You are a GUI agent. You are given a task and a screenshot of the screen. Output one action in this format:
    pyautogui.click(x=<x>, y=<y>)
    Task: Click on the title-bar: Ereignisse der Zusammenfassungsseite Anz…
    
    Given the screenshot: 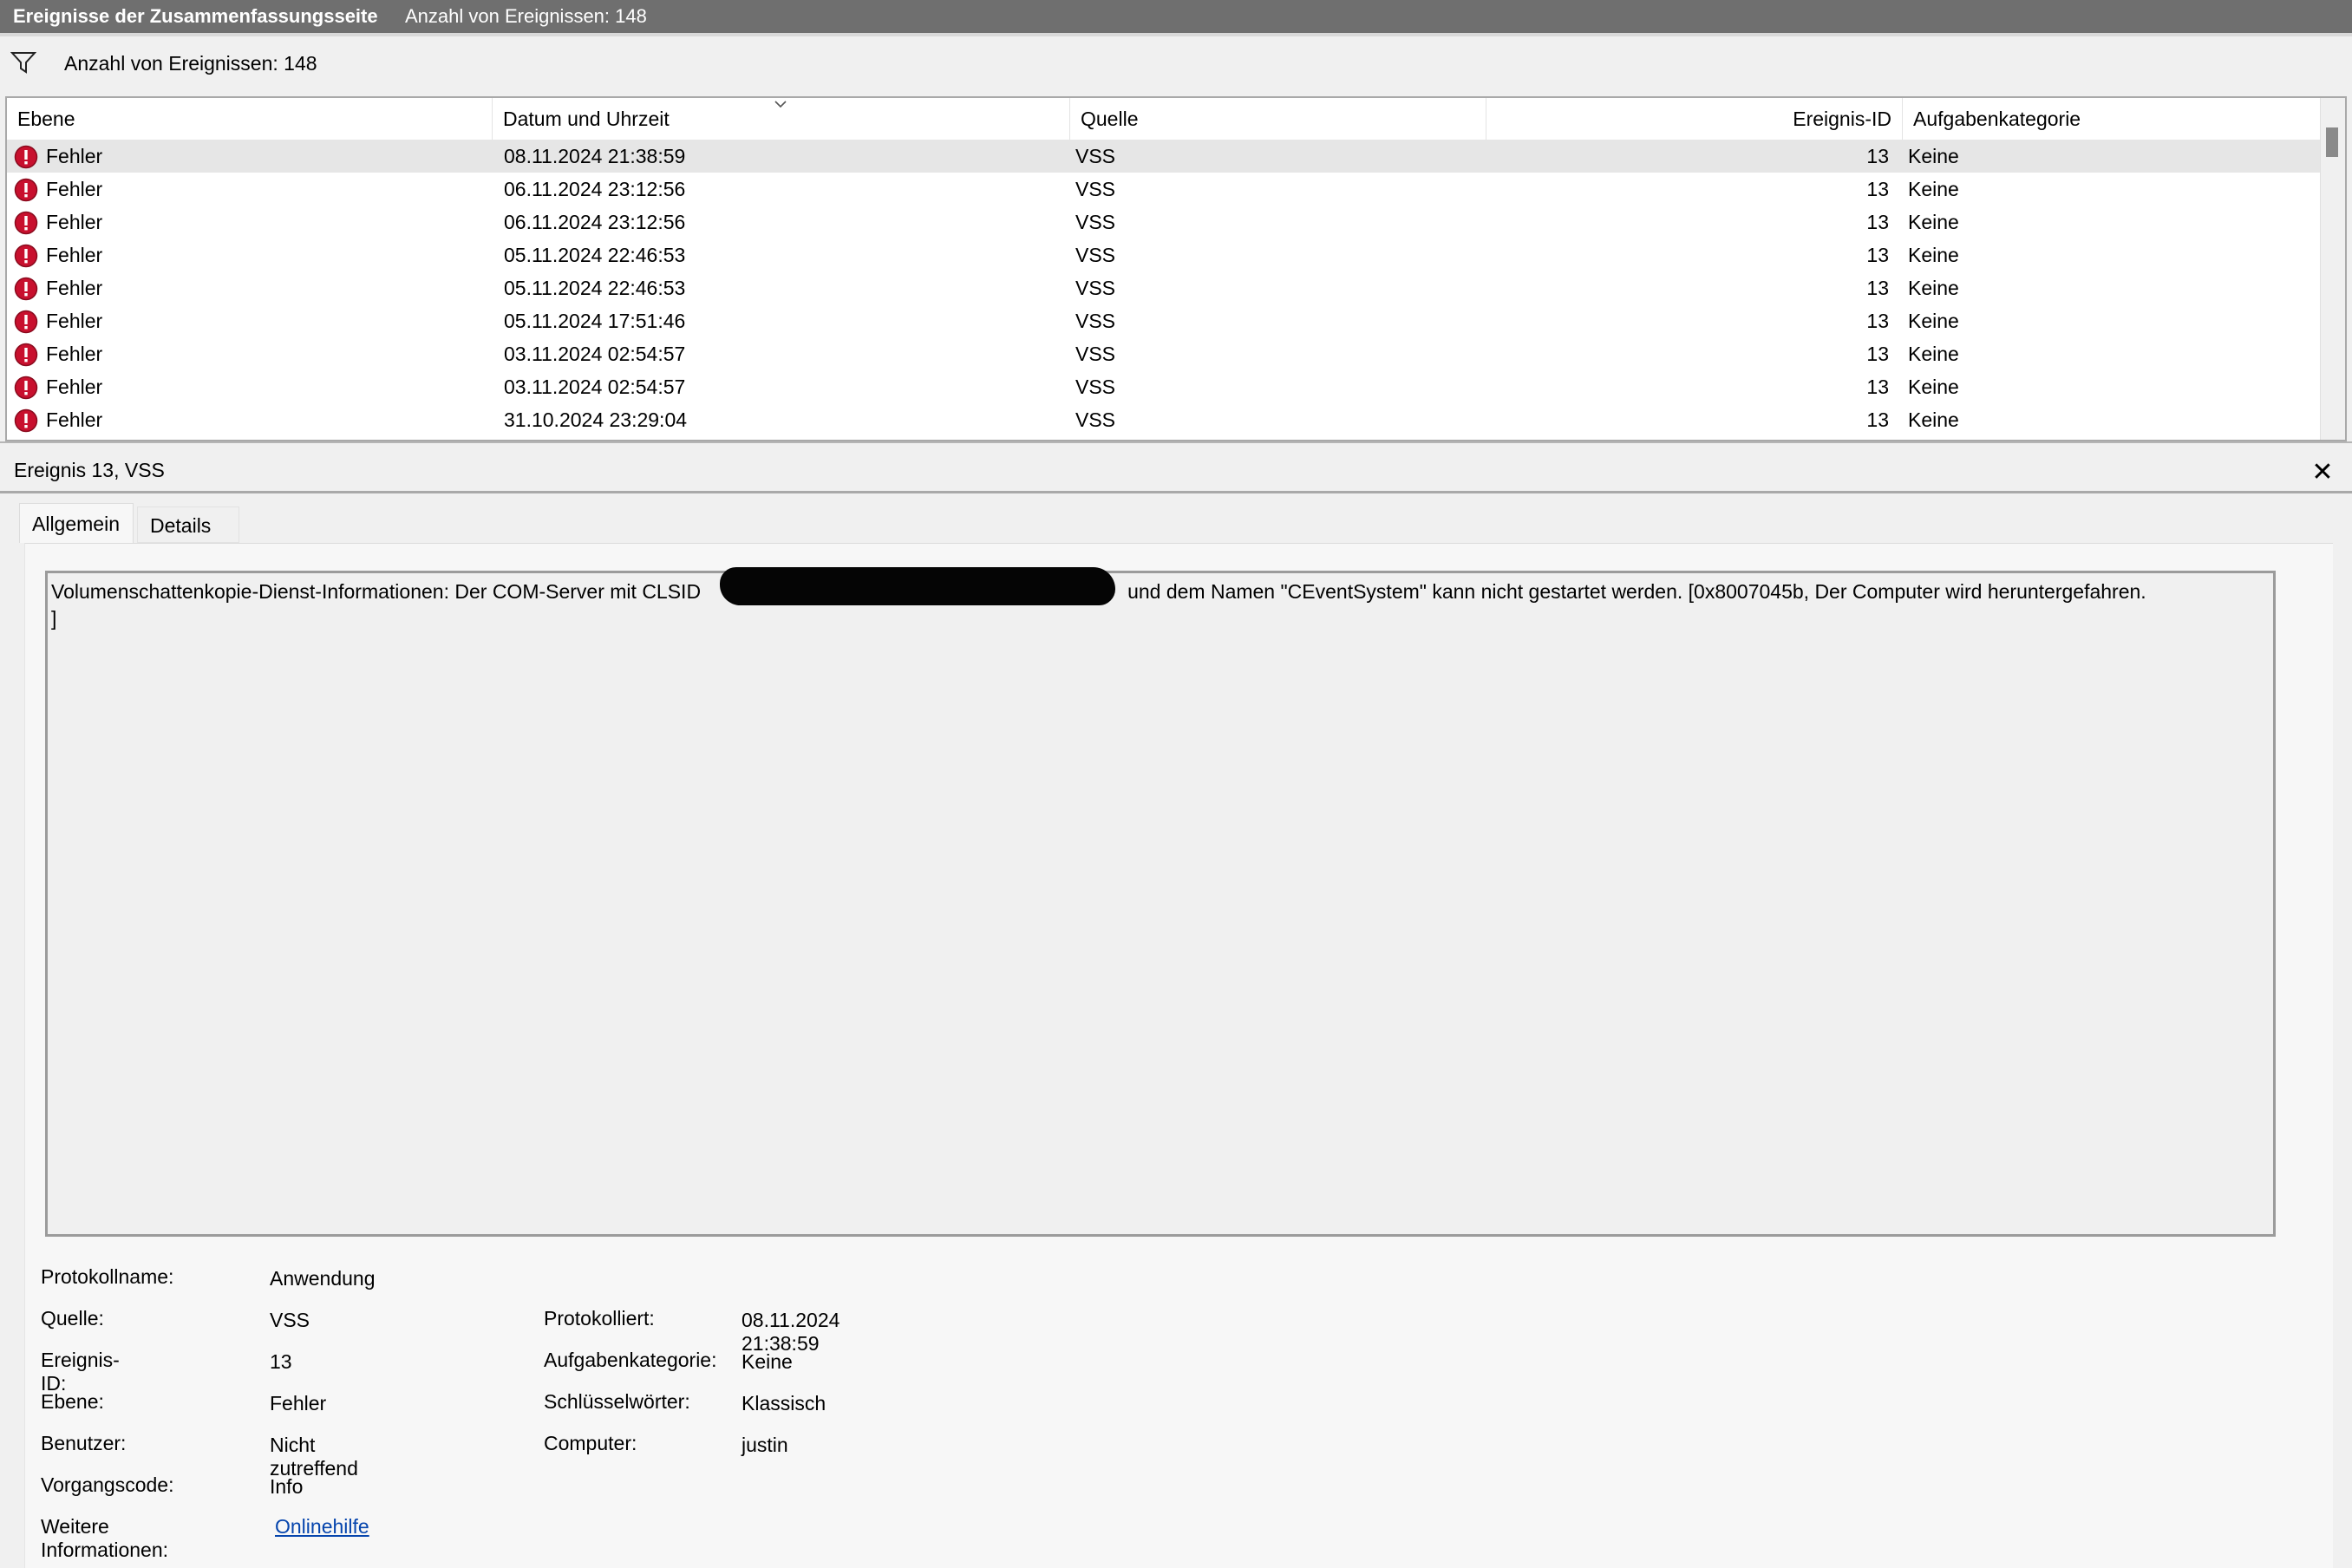 What is the action you would take?
    pyautogui.click(x=1176, y=16)
    